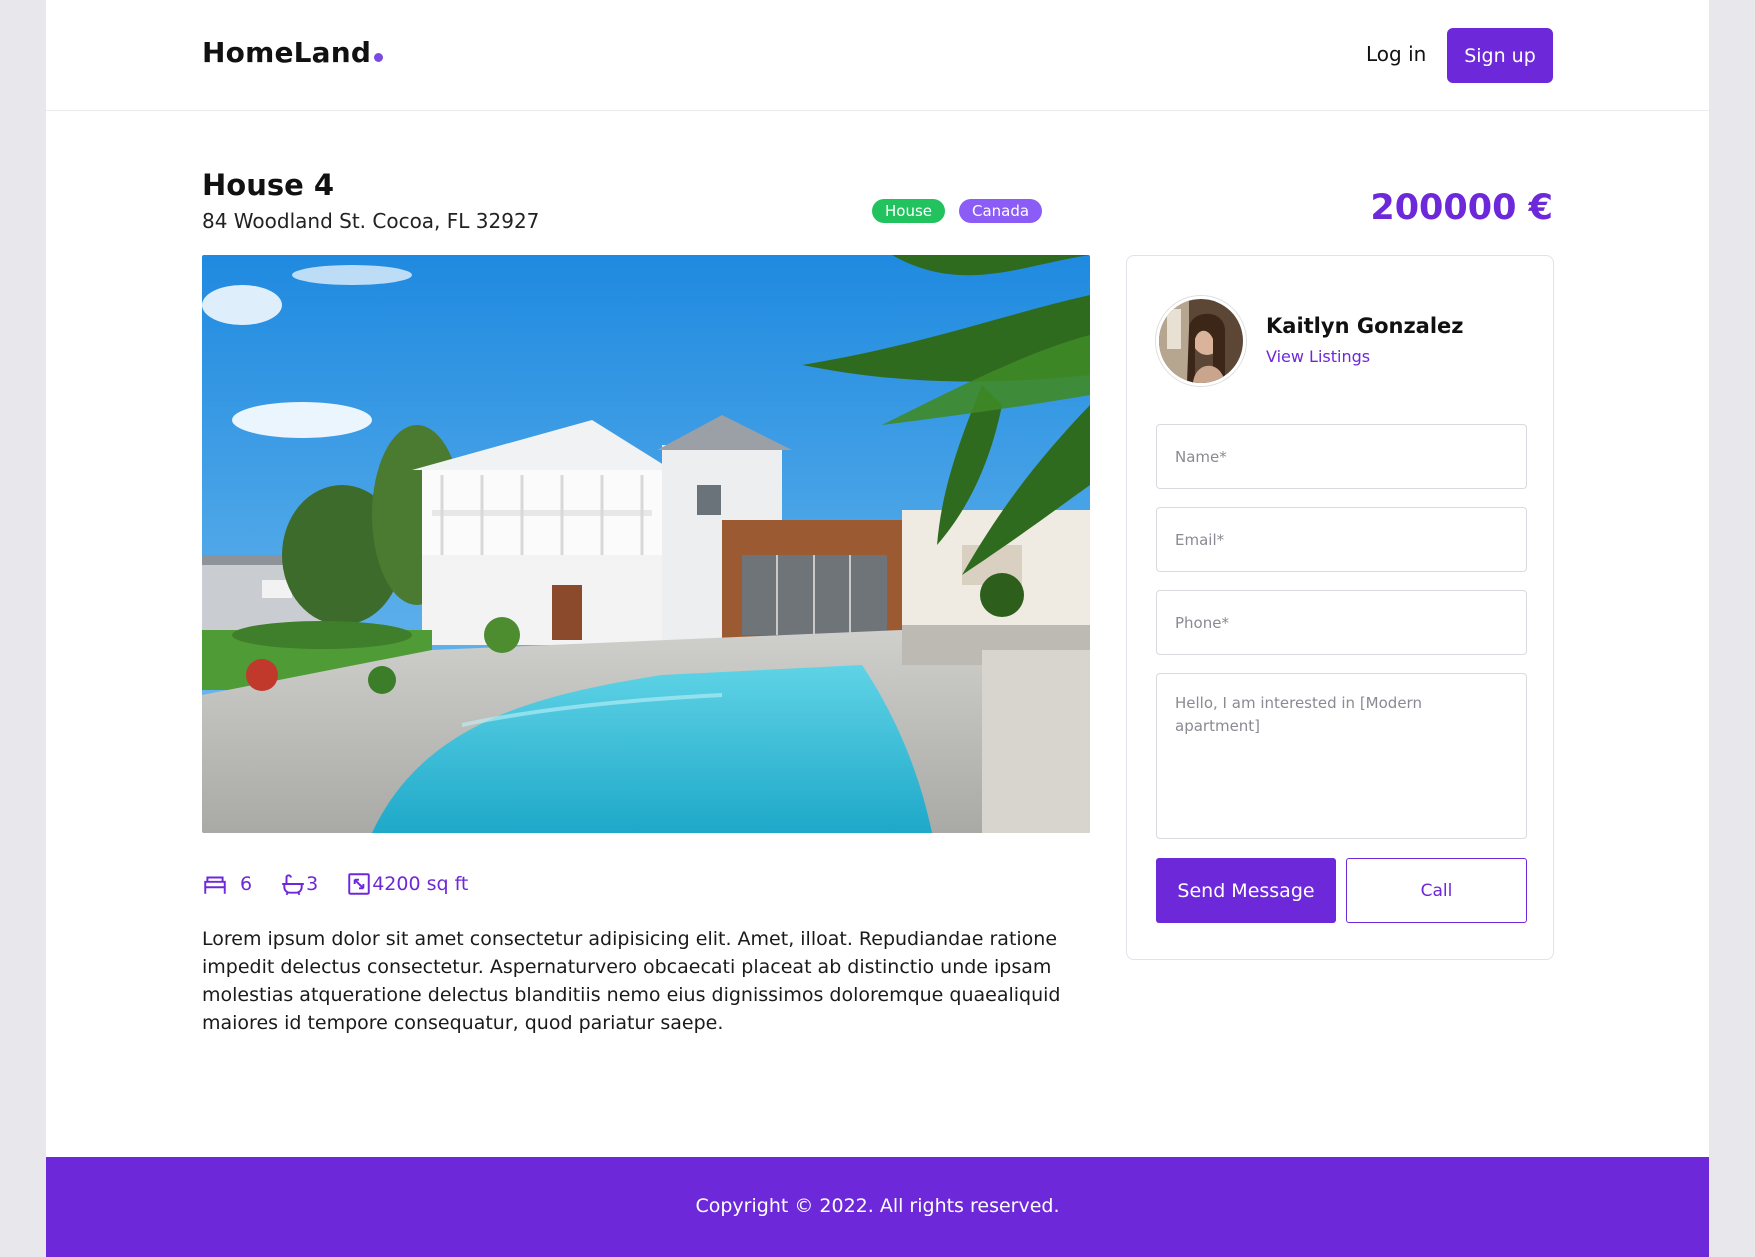  What do you see at coordinates (1500, 55) in the screenshot?
I see `signup-button: Sign up` at bounding box center [1500, 55].